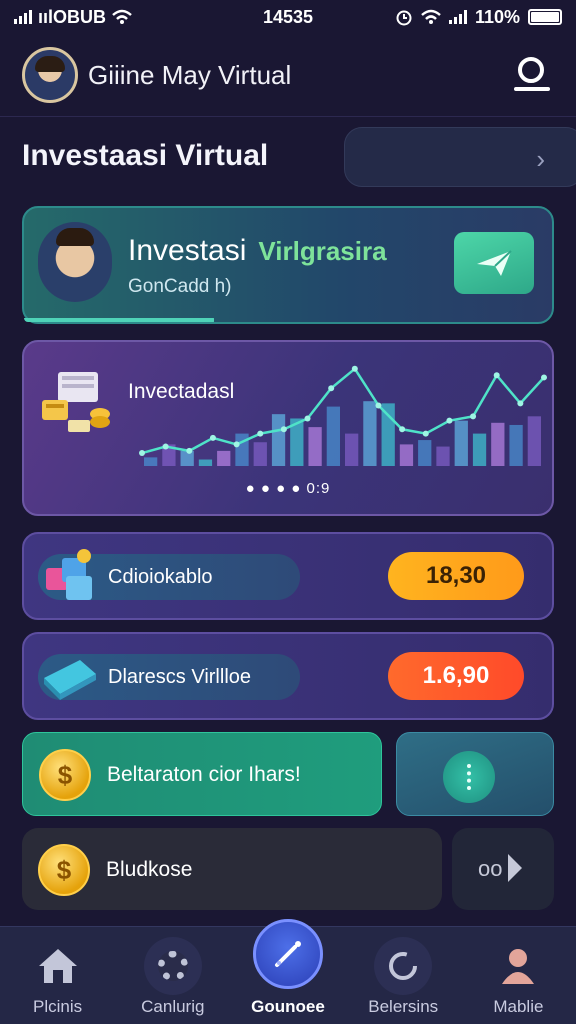 The width and height of the screenshot is (576, 1024). I want to click on balance-next-button: oo, so click(503, 869).